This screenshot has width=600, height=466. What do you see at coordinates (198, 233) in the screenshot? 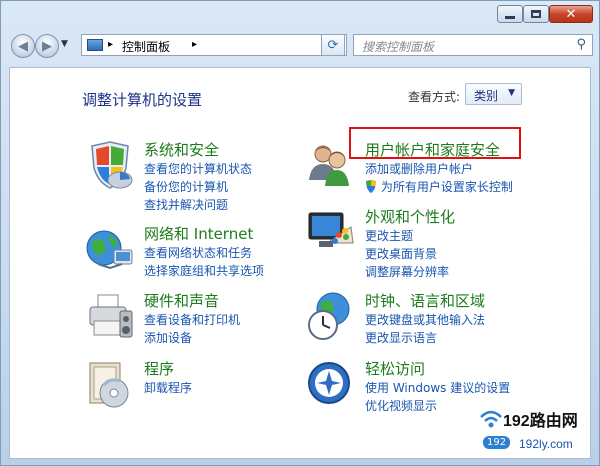
I see `category-title: 网络和 Internet` at bounding box center [198, 233].